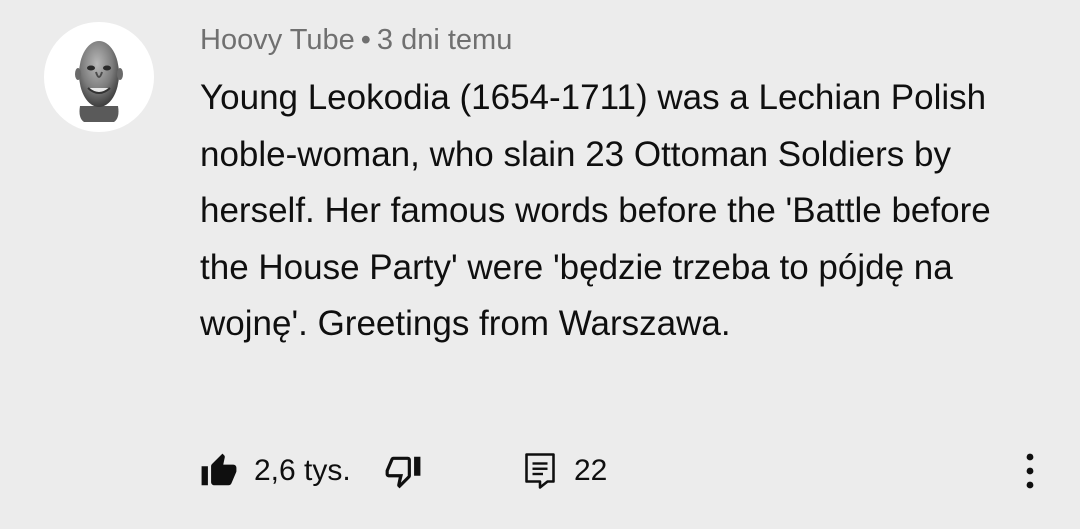  I want to click on reply-count: 22, so click(591, 470).